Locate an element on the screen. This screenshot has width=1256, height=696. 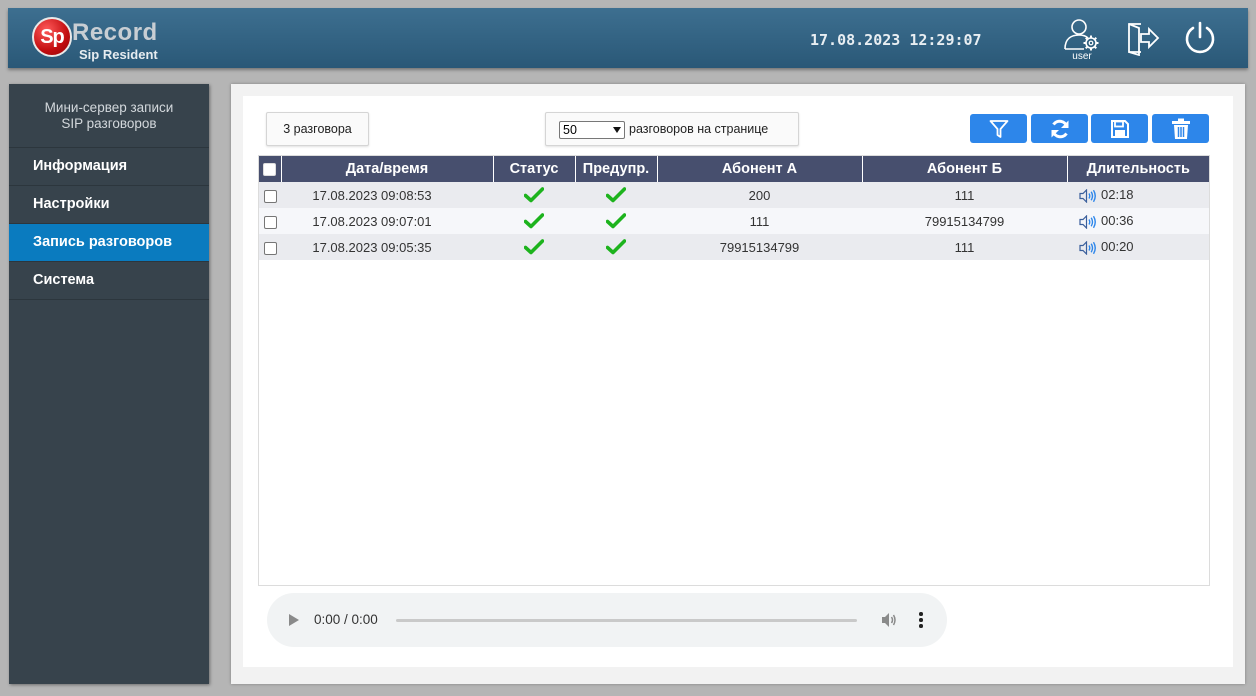
select-all-checkbox is located at coordinates (270, 169).